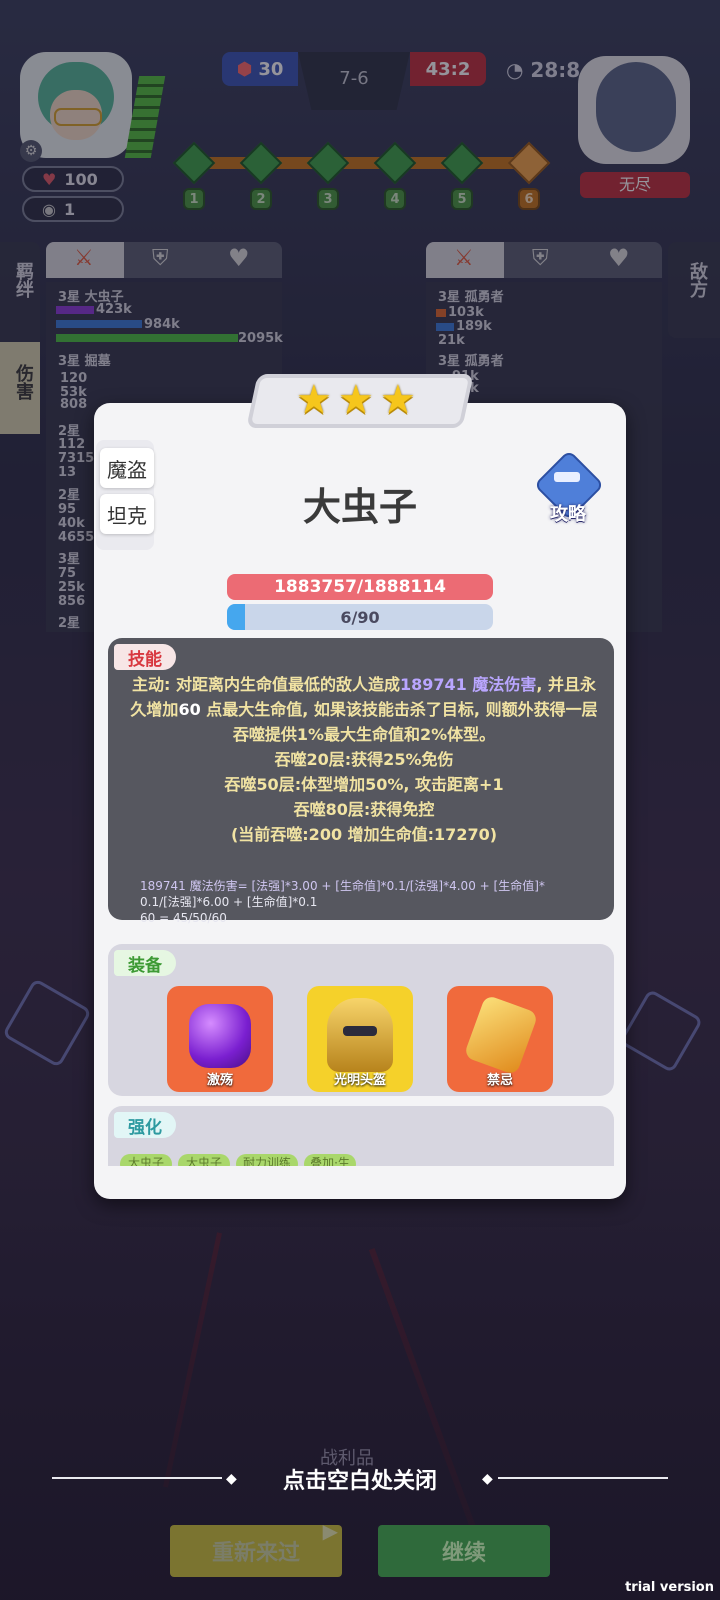 The image size is (720, 1600). I want to click on helmet-visor, so click(360, 1031).